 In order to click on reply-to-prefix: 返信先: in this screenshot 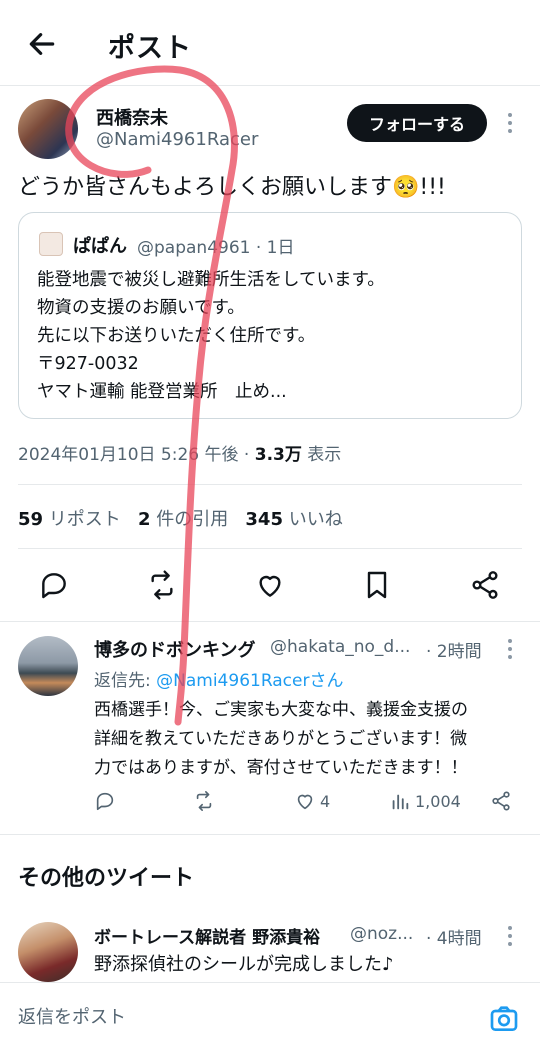, I will do `click(125, 681)`.